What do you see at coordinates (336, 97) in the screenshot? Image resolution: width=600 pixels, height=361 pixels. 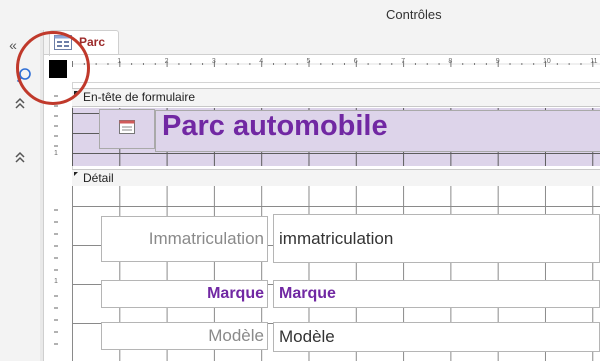 I see `form-header-section-bar: En-tête de formulaire` at bounding box center [336, 97].